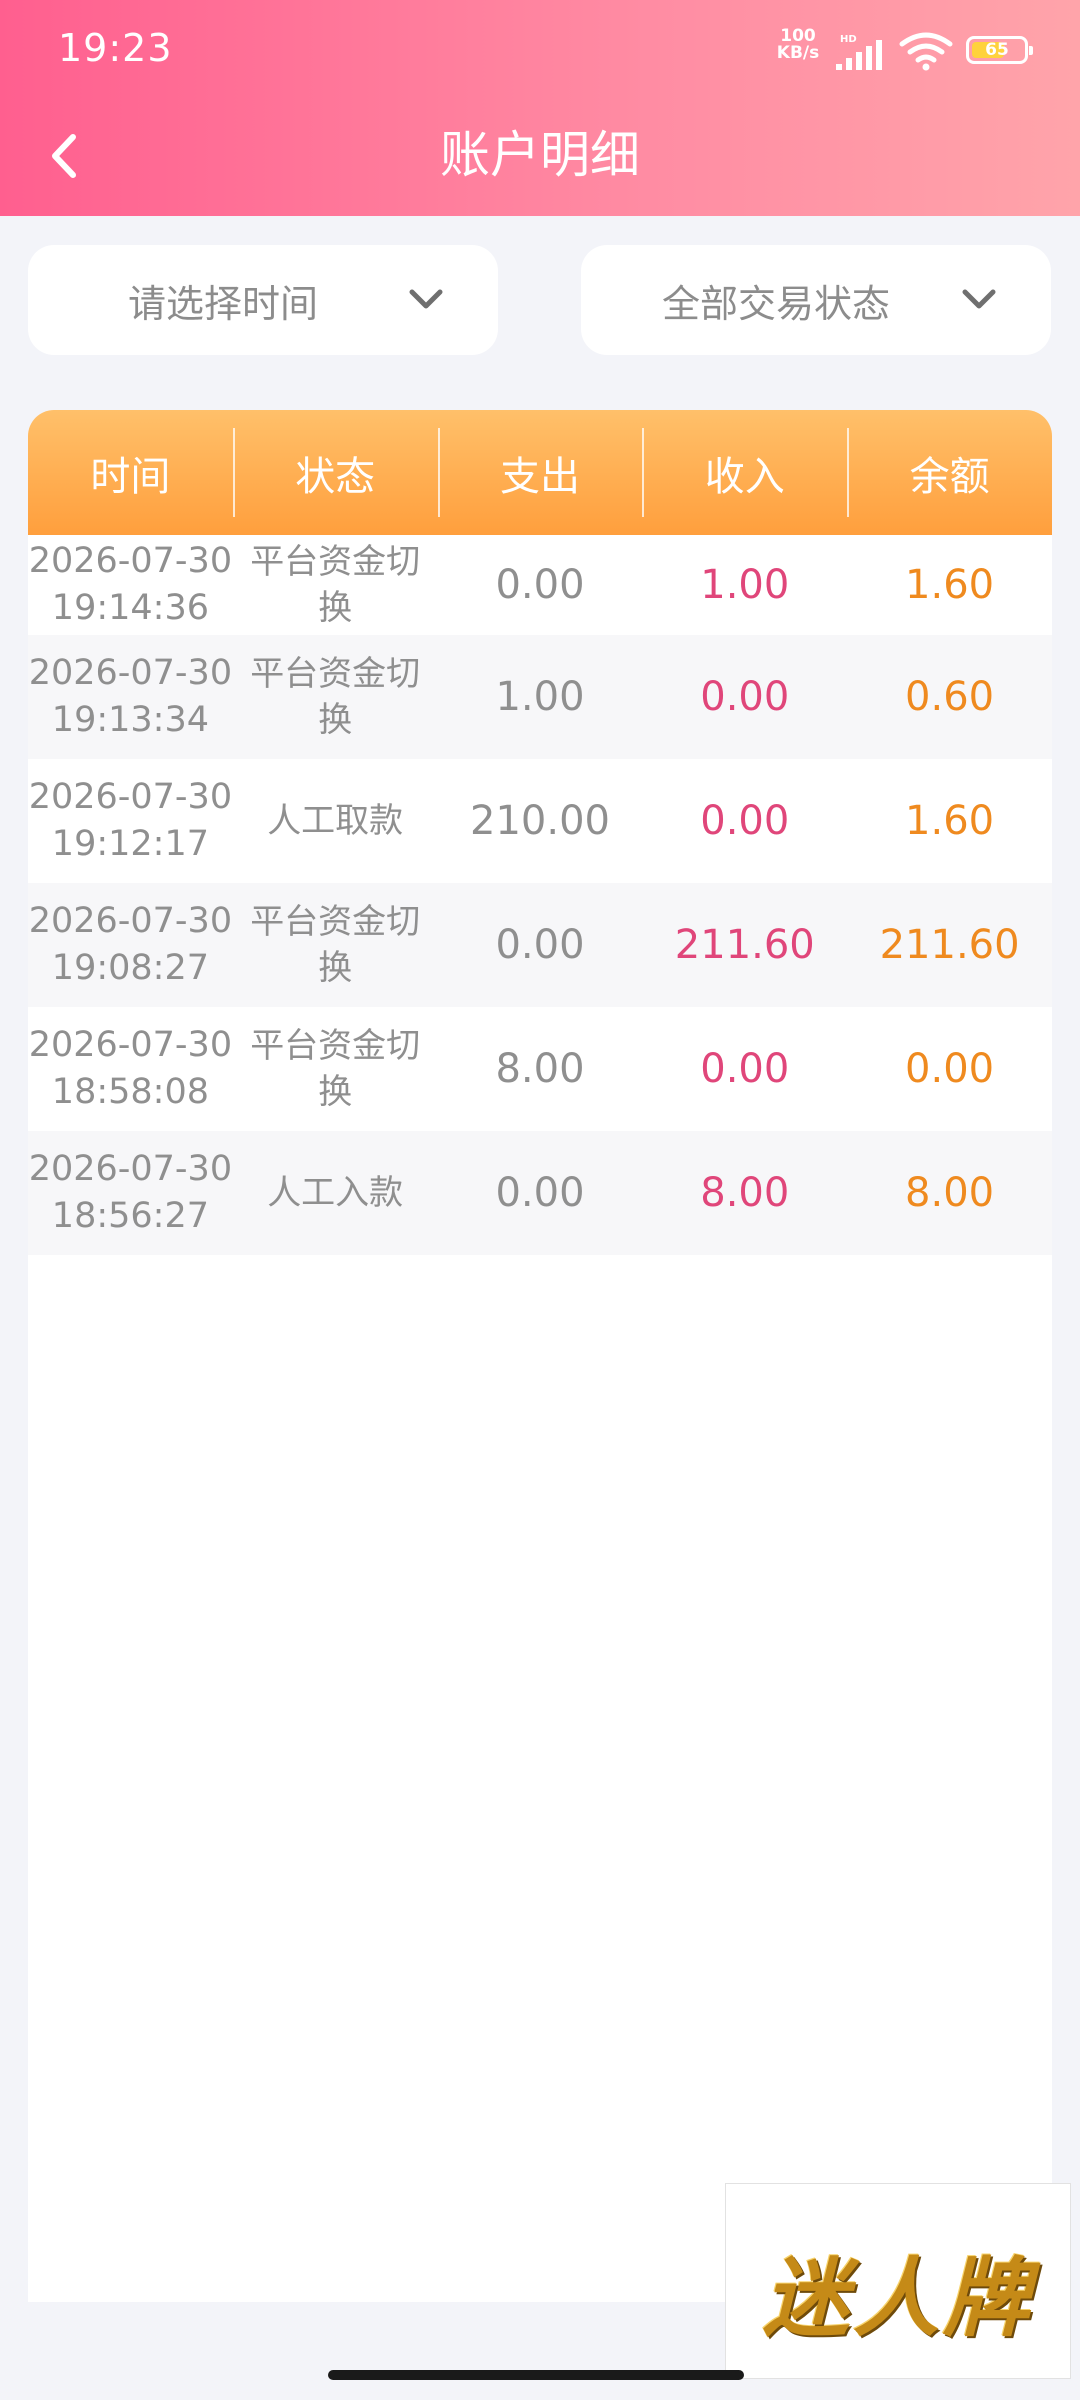  Describe the element at coordinates (222, 303) in the screenshot. I see `time-filter-label: 请选择时间` at that location.